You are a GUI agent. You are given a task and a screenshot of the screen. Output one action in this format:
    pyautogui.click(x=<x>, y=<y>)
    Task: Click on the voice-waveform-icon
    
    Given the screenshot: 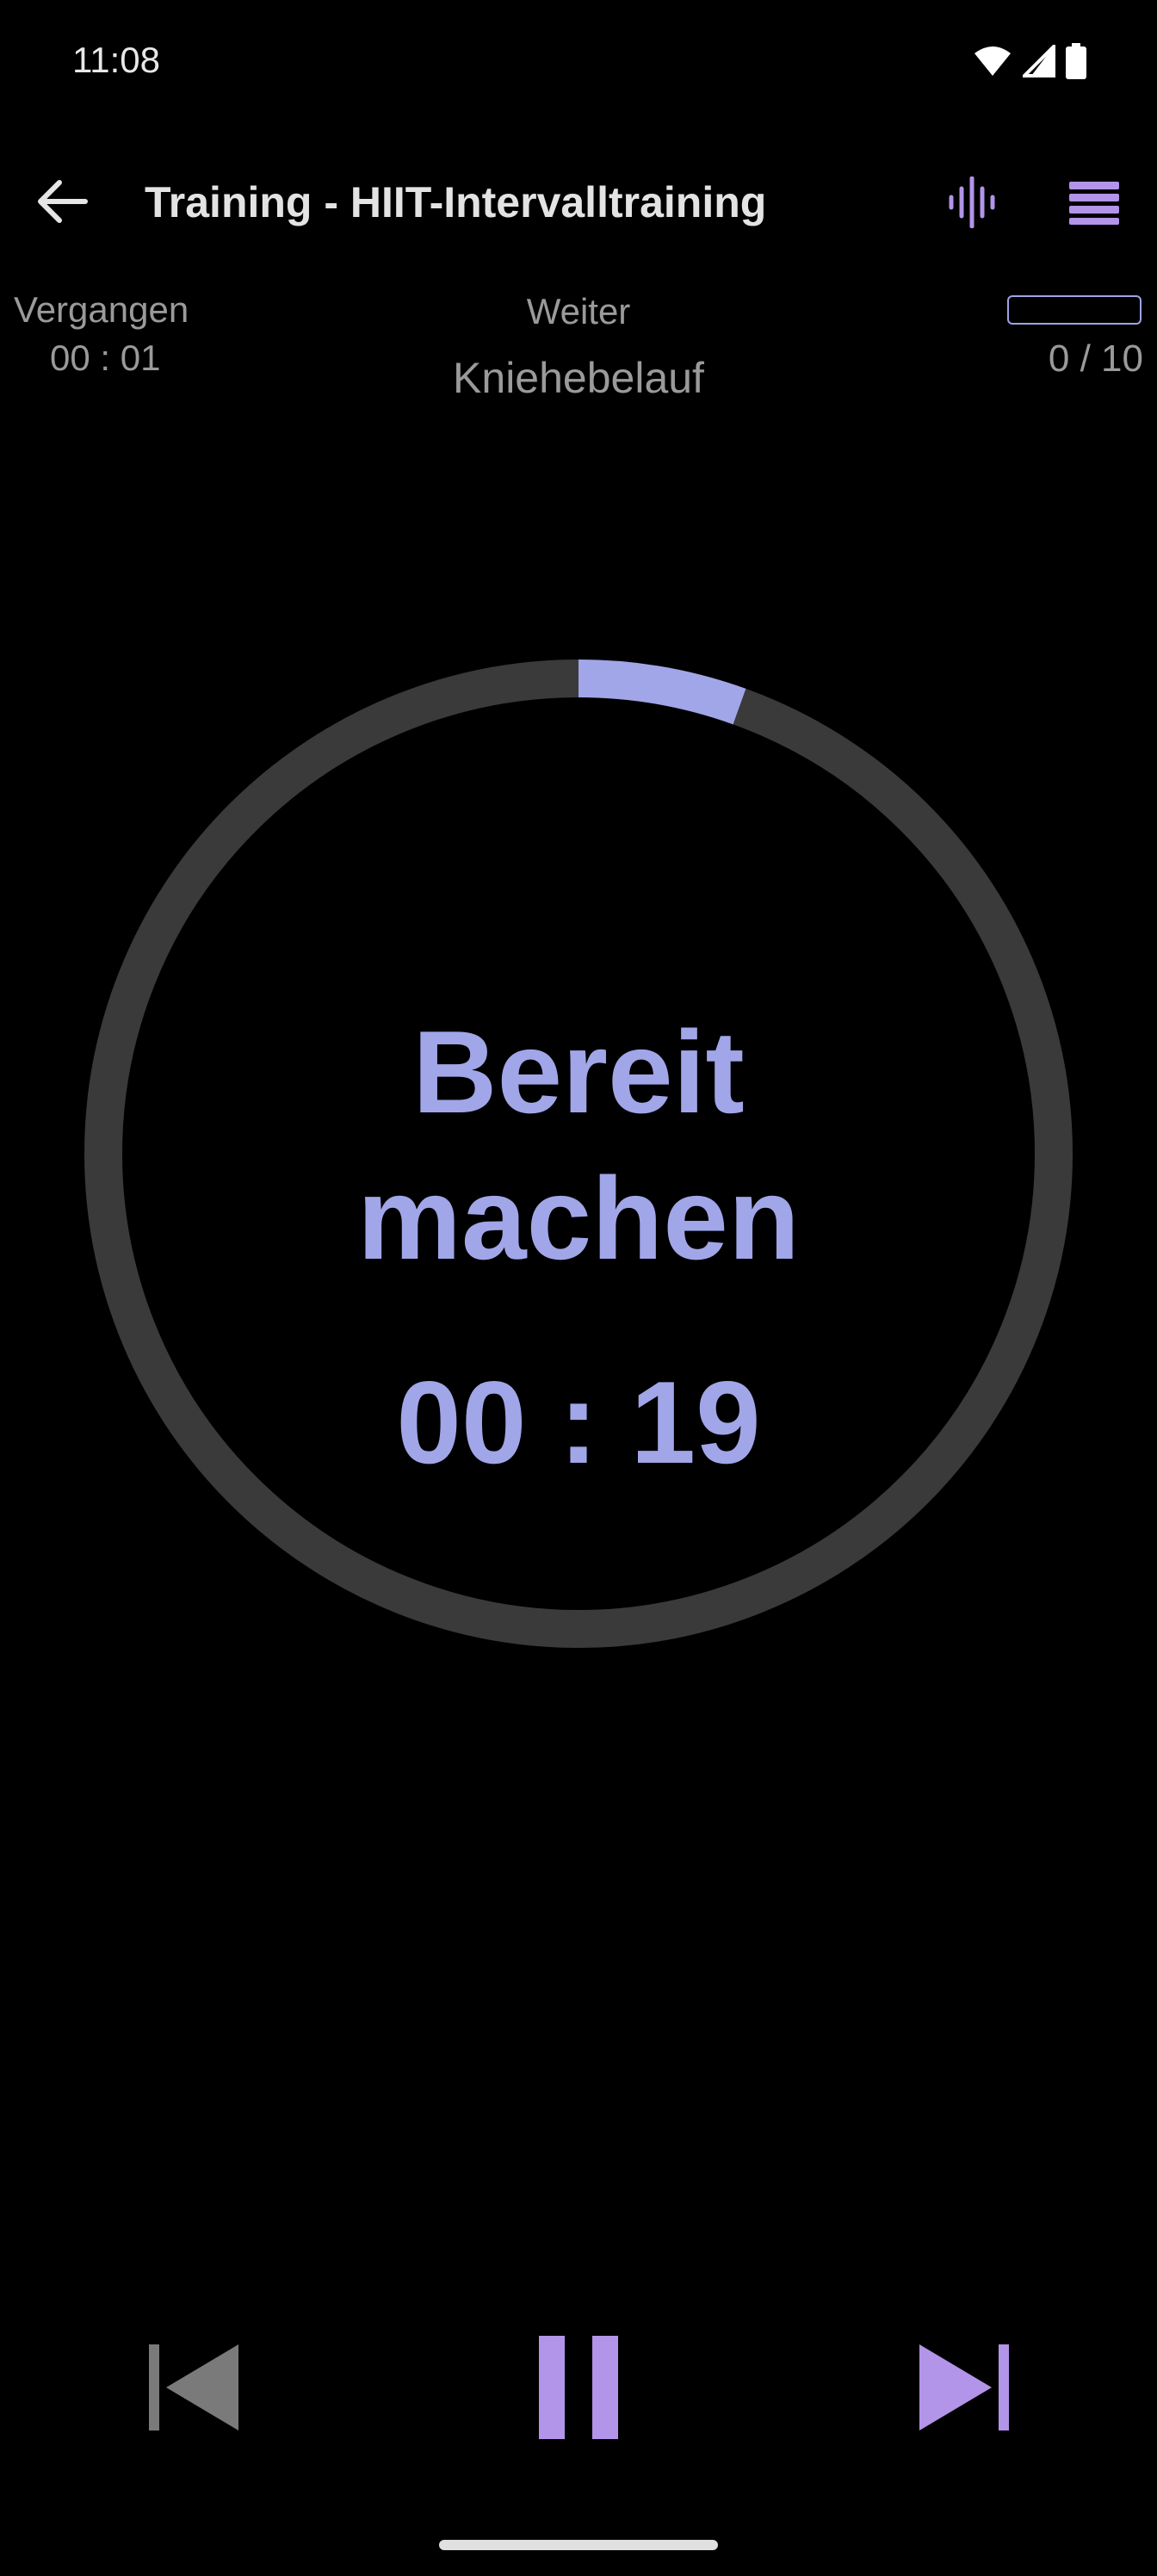 What is the action you would take?
    pyautogui.click(x=972, y=204)
    